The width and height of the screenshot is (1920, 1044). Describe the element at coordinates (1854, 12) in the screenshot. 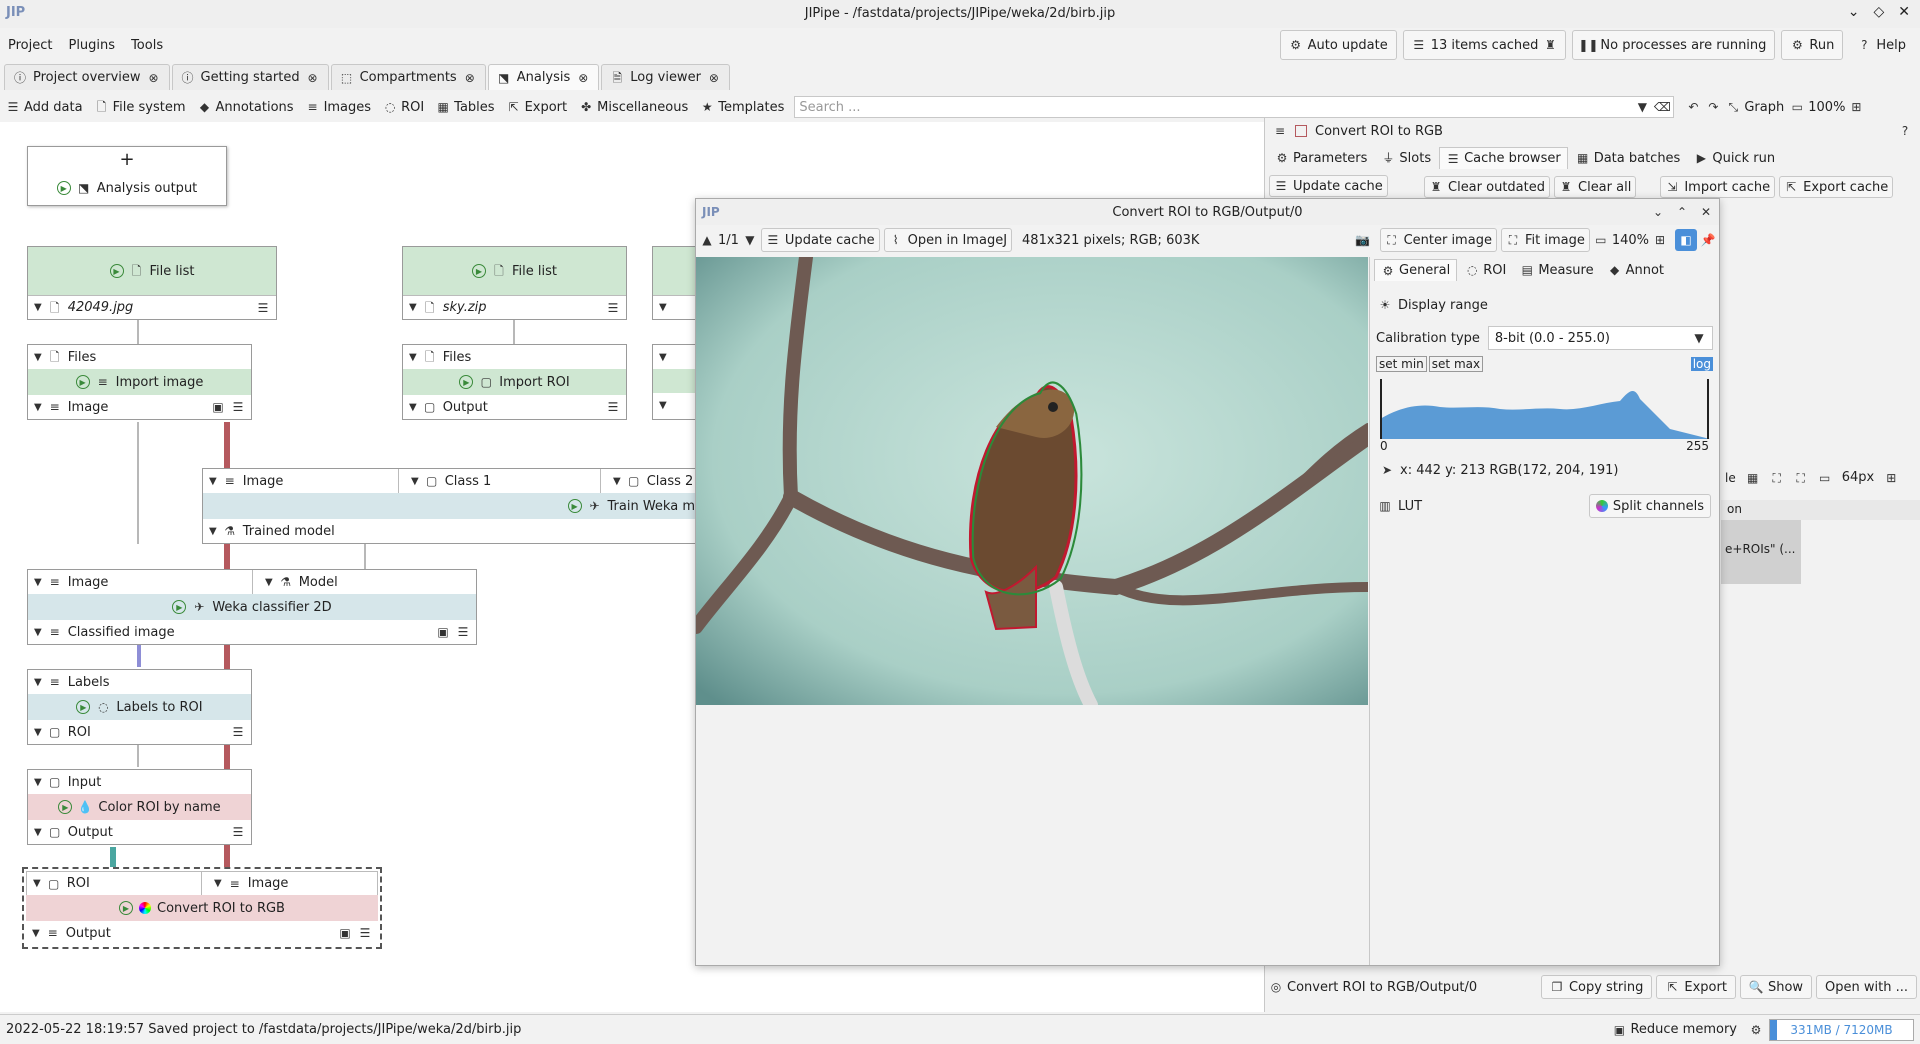

I see `minimize-icon: ⌄` at that location.